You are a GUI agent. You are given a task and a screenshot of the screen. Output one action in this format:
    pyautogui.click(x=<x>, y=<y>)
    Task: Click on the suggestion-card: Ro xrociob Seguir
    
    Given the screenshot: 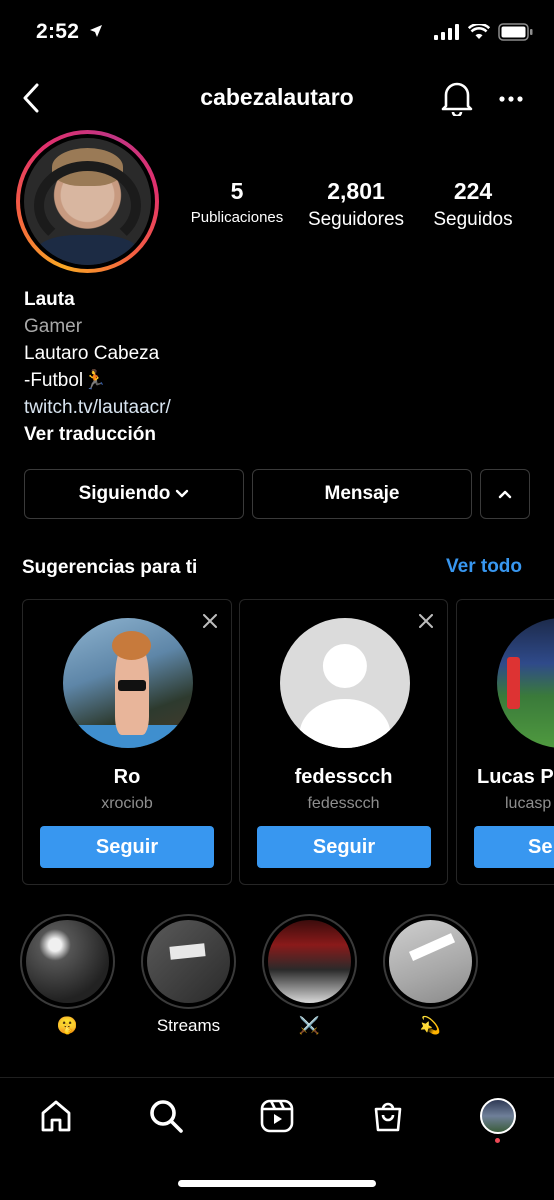 What is the action you would take?
    pyautogui.click(x=127, y=742)
    